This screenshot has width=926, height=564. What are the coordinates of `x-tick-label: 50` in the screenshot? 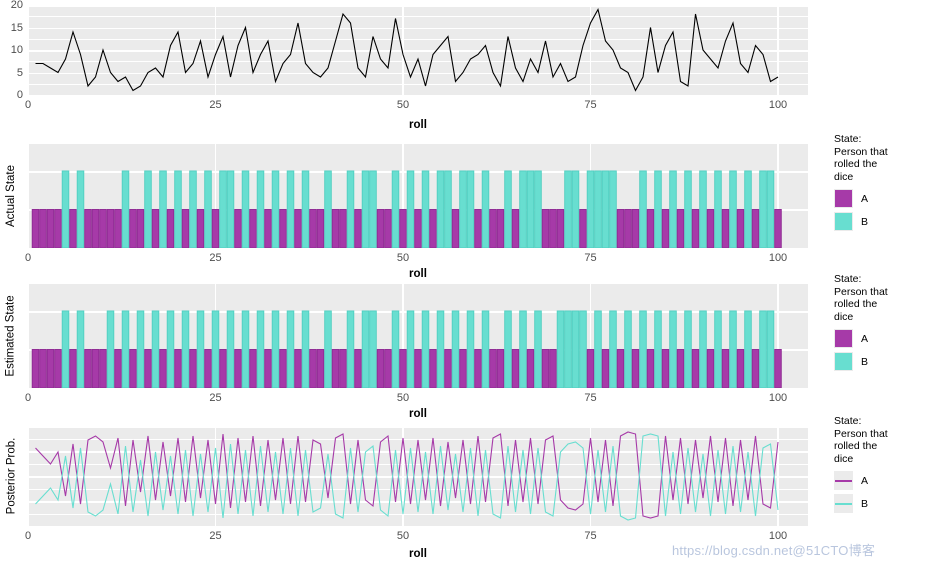 It's located at (403, 105).